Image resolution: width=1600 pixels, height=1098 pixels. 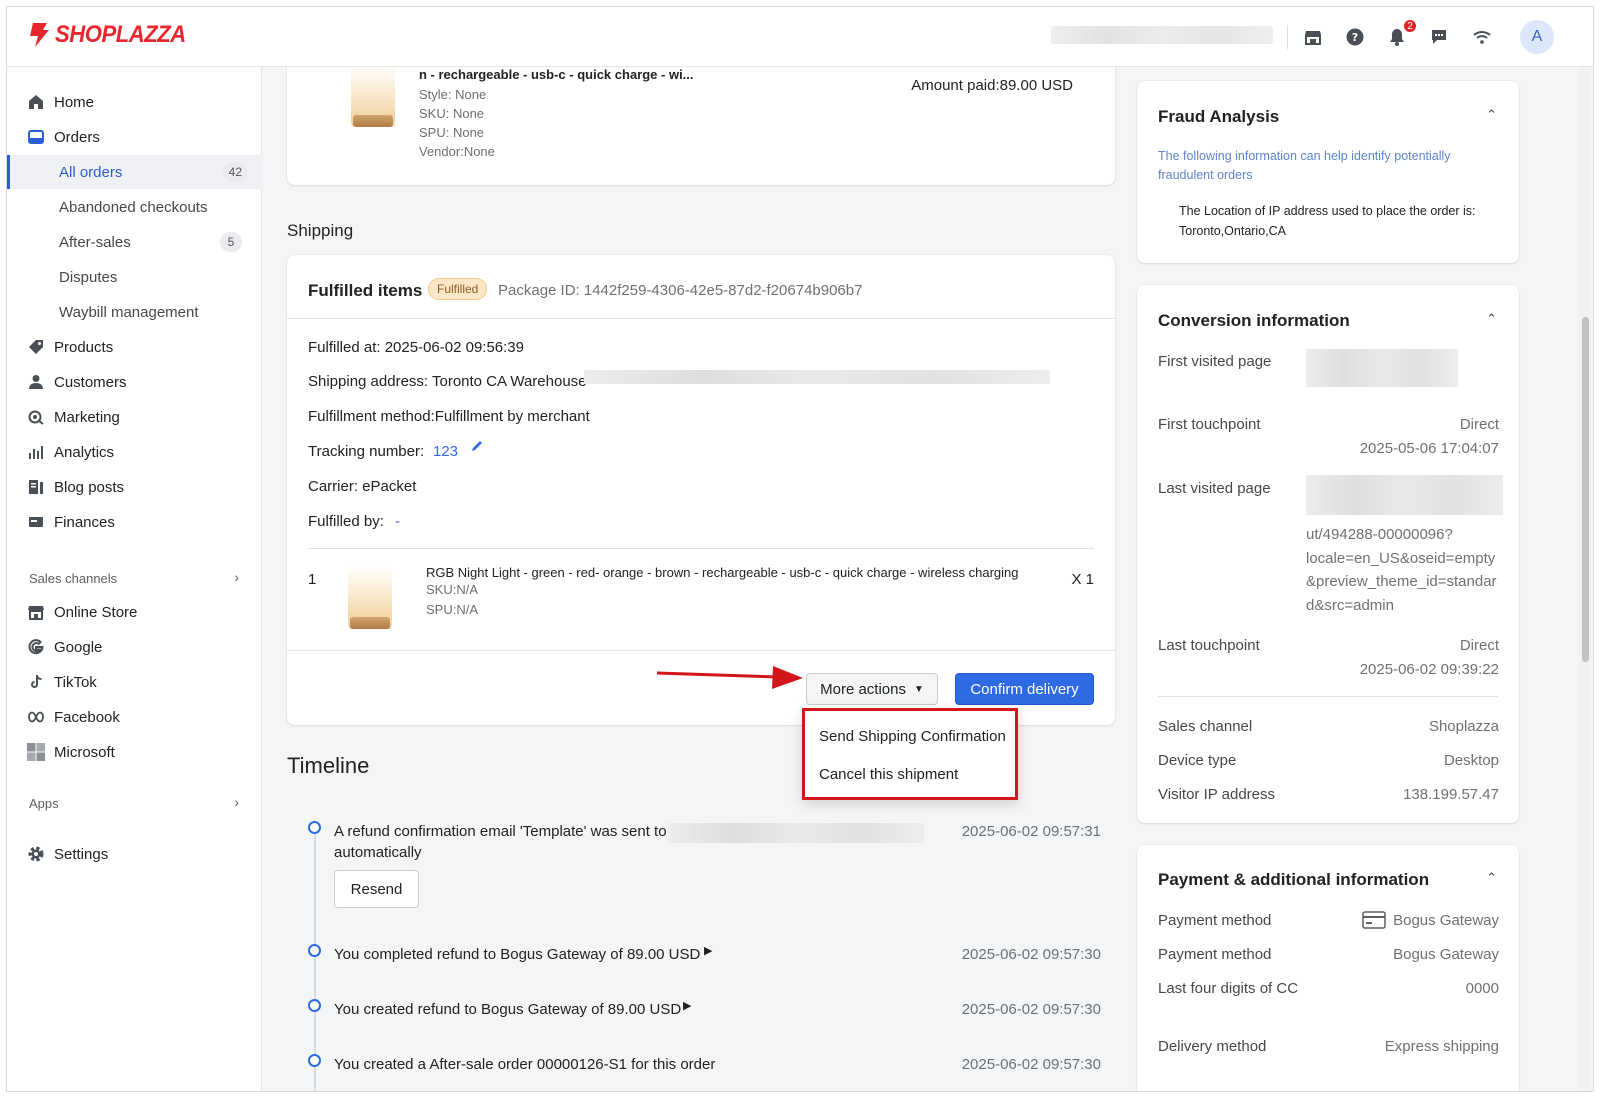 What do you see at coordinates (235, 172) in the screenshot?
I see `count-badge: 42` at bounding box center [235, 172].